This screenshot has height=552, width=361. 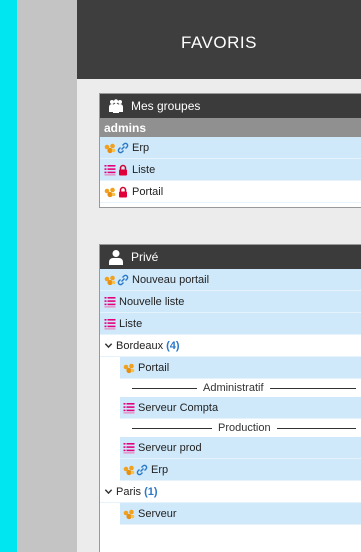 What do you see at coordinates (152, 301) in the screenshot?
I see `favorite-label: Nouvelle liste` at bounding box center [152, 301].